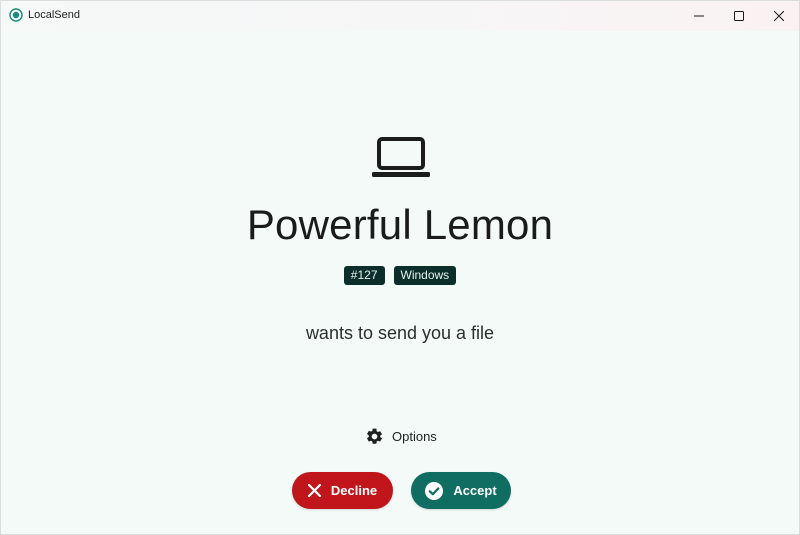 Image resolution: width=800 pixels, height=535 pixels. I want to click on options-button: Options, so click(401, 436).